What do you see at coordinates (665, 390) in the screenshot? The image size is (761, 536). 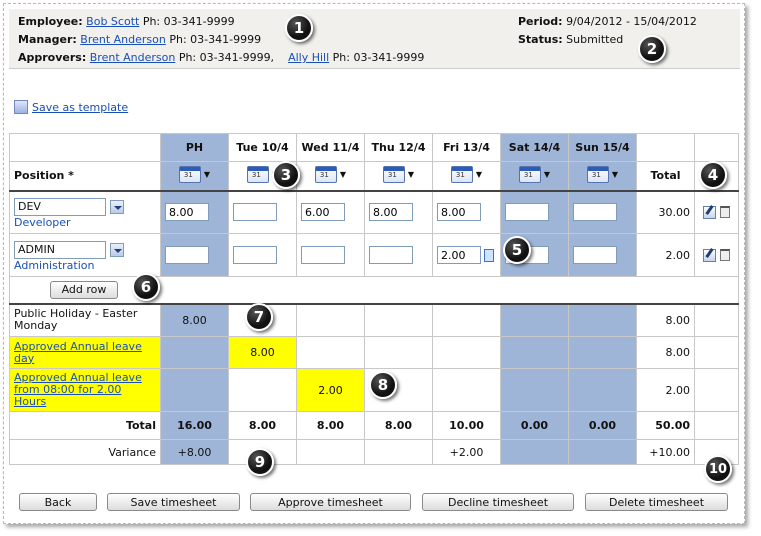 I see `leave-total: 2.00` at bounding box center [665, 390].